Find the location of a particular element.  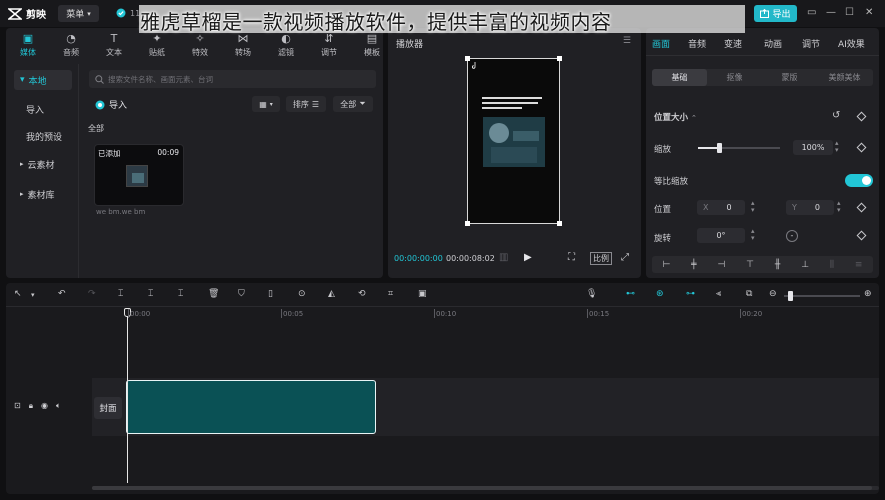

rotate-dial-icon: - is located at coordinates (792, 236).